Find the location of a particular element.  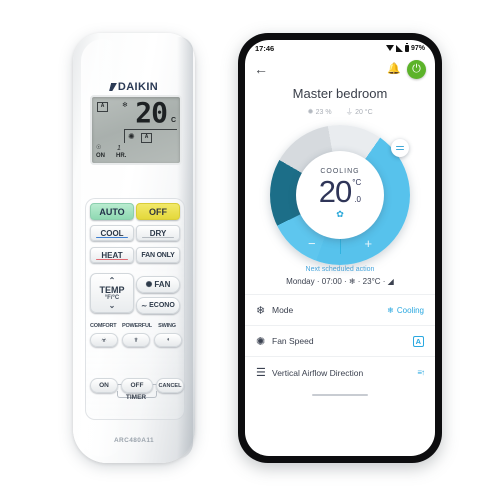

lcd-fan-row: ✺ A is located at coordinates (150, 136).